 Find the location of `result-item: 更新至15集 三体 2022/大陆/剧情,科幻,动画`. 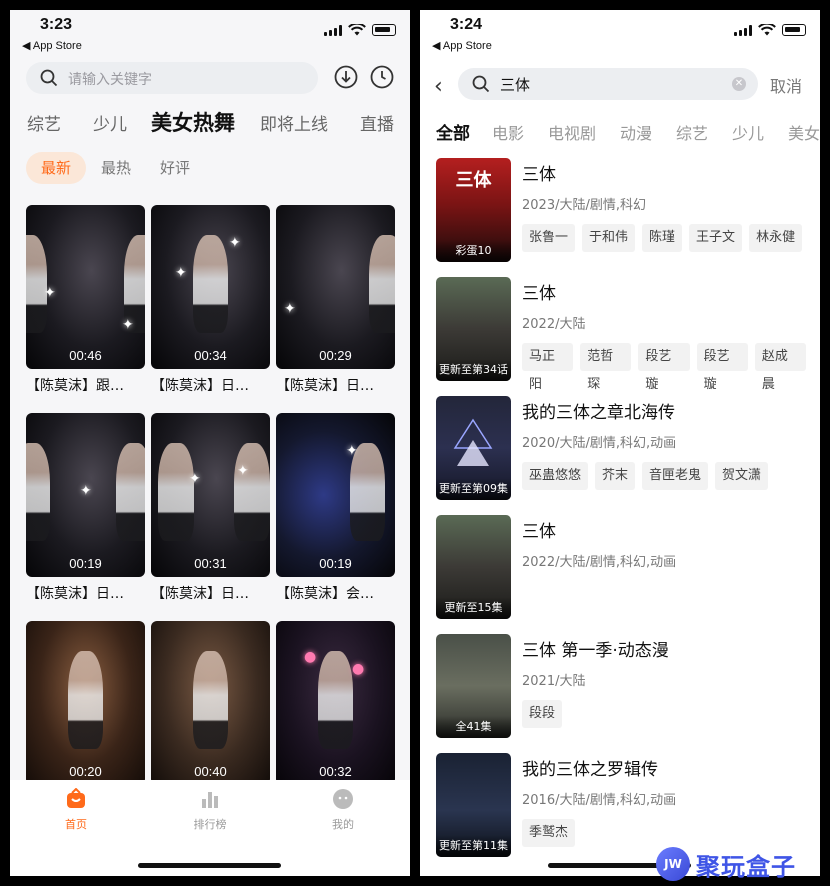

result-item: 更新至15集 三体 2022/大陆/剧情,科幻,动画 is located at coordinates (621, 567).